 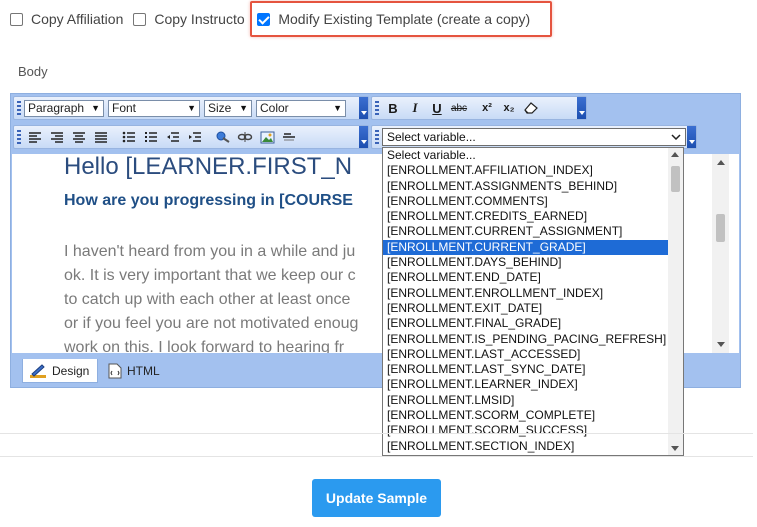 I want to click on paragraph-select: Paragraph ▼, so click(x=64, y=108).